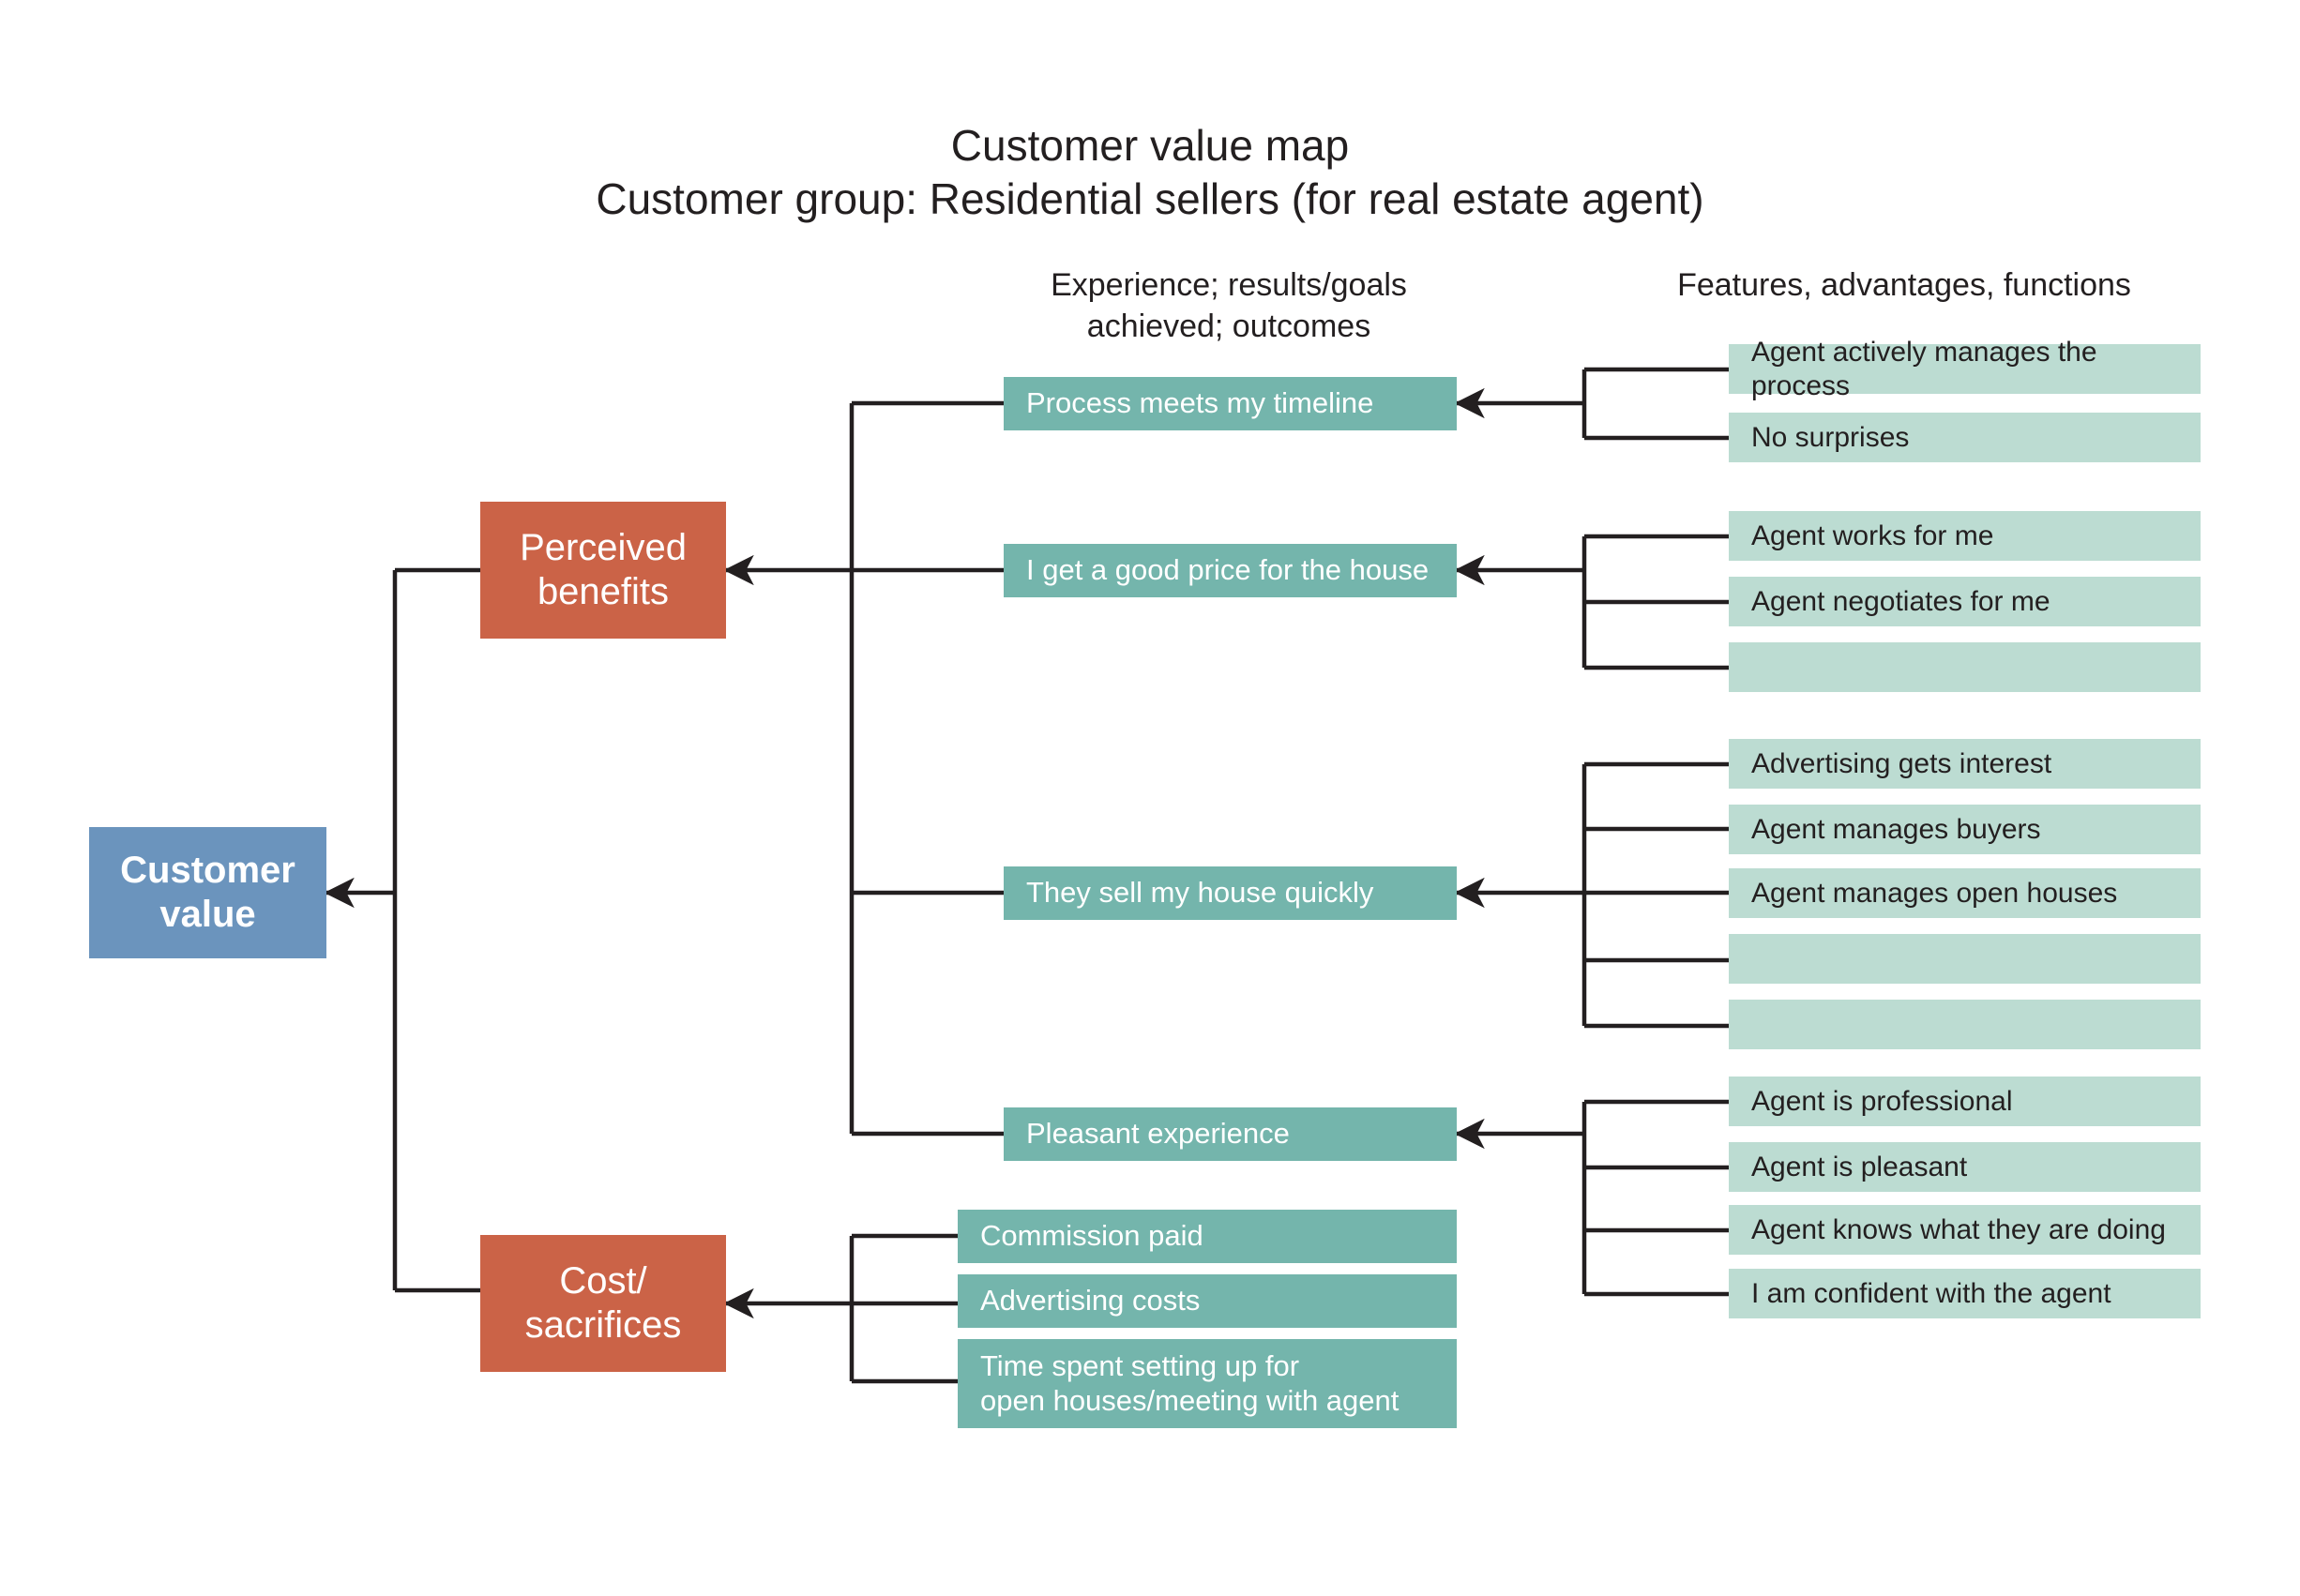 This screenshot has height=1596, width=2300. I want to click on node-good-price-label: I get a good price for the house, so click(1228, 570).